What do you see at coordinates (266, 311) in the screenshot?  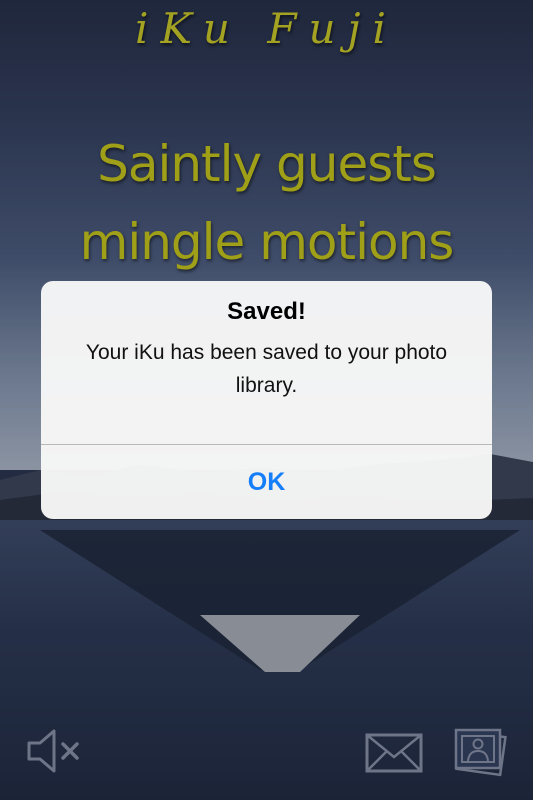 I see `alert-title: Saved!` at bounding box center [266, 311].